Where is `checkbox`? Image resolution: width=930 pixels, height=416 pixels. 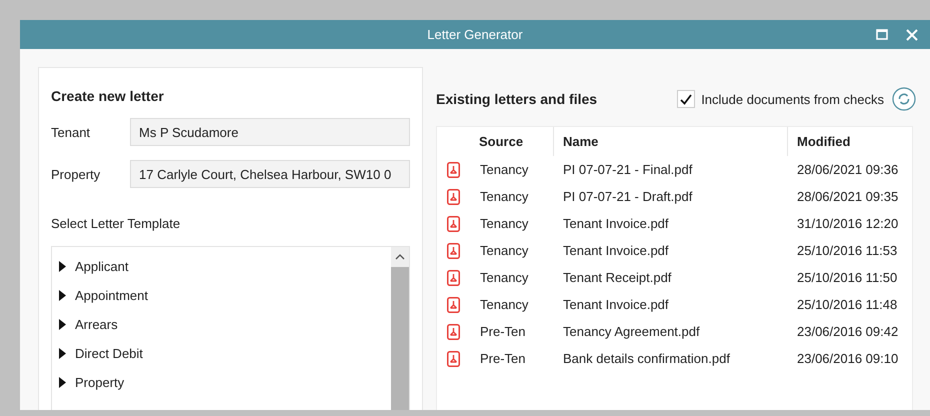
checkbox is located at coordinates (686, 99).